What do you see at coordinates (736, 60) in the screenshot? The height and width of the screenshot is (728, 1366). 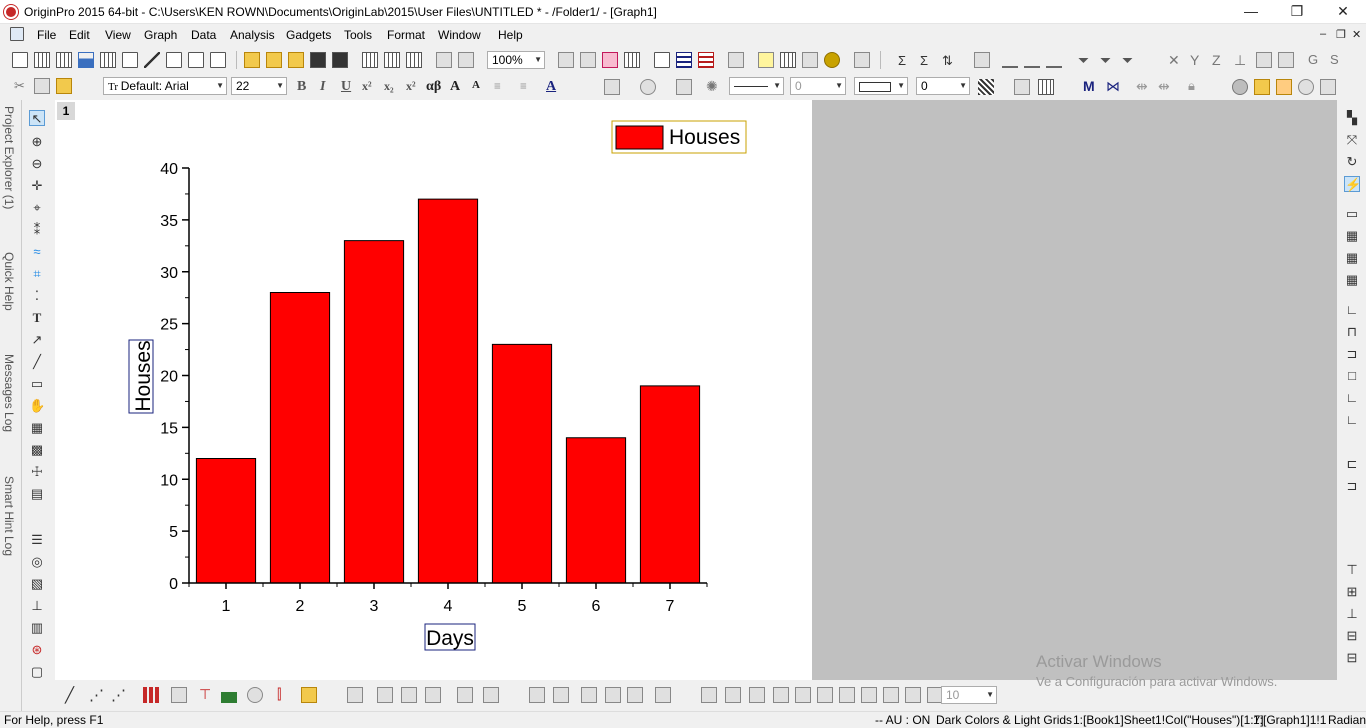 I see `tree-icon` at bounding box center [736, 60].